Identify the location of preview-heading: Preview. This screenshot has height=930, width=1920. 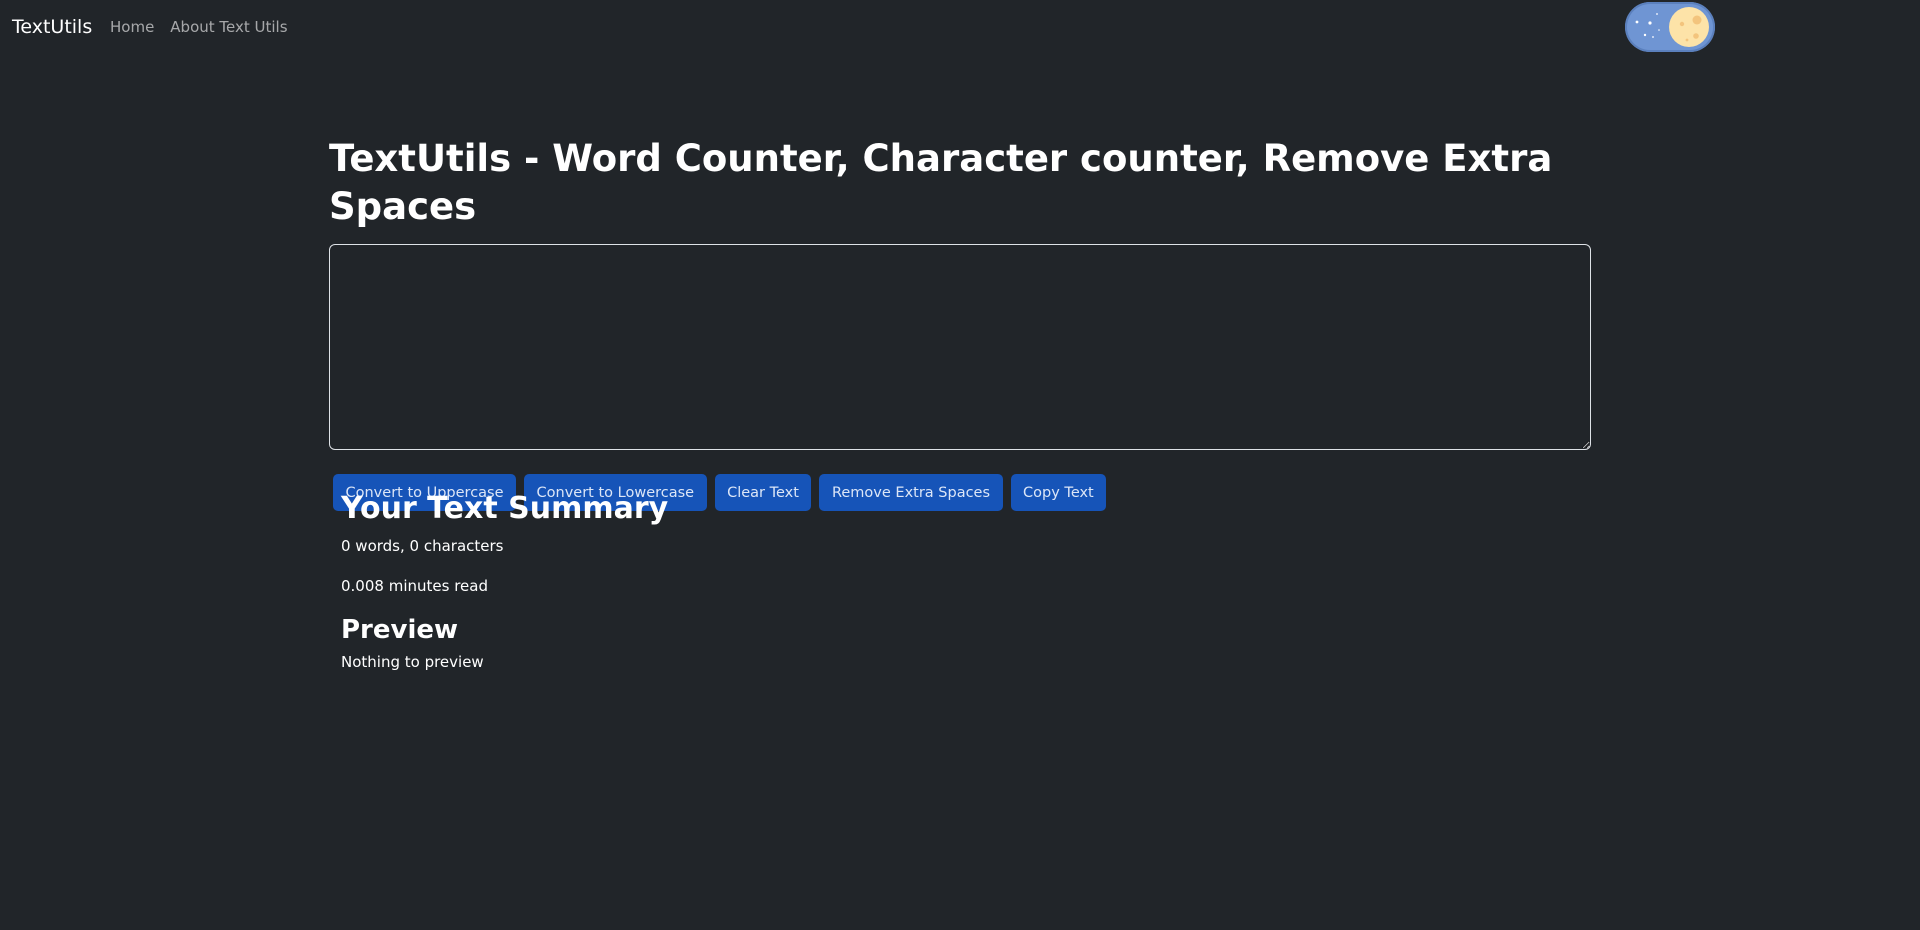
(400, 630).